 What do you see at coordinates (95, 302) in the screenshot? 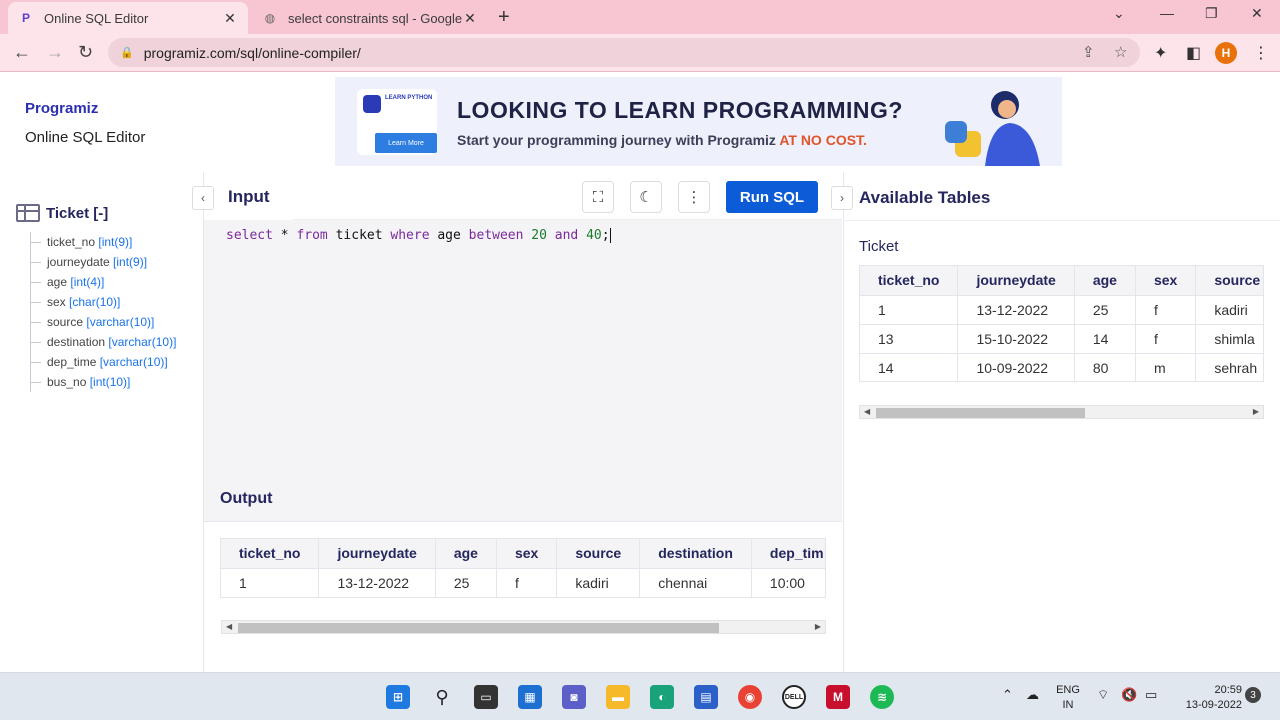
I see `column-type: [char(10)]` at bounding box center [95, 302].